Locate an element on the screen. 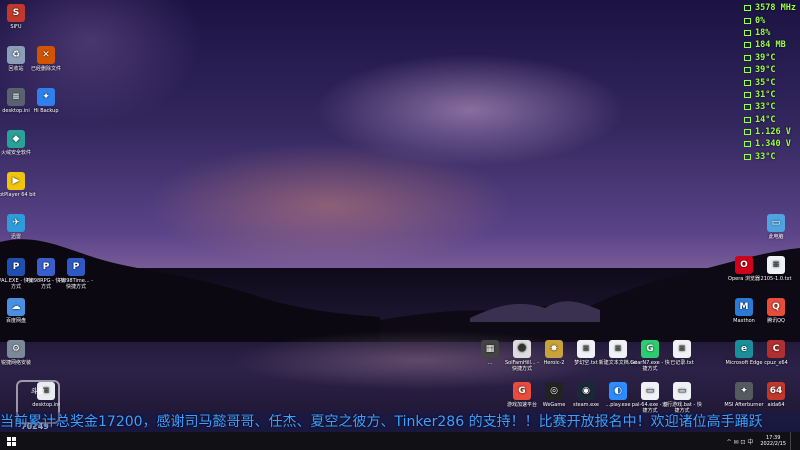 The image size is (800, 450). monitor-row: 18% is located at coordinates (772, 33).